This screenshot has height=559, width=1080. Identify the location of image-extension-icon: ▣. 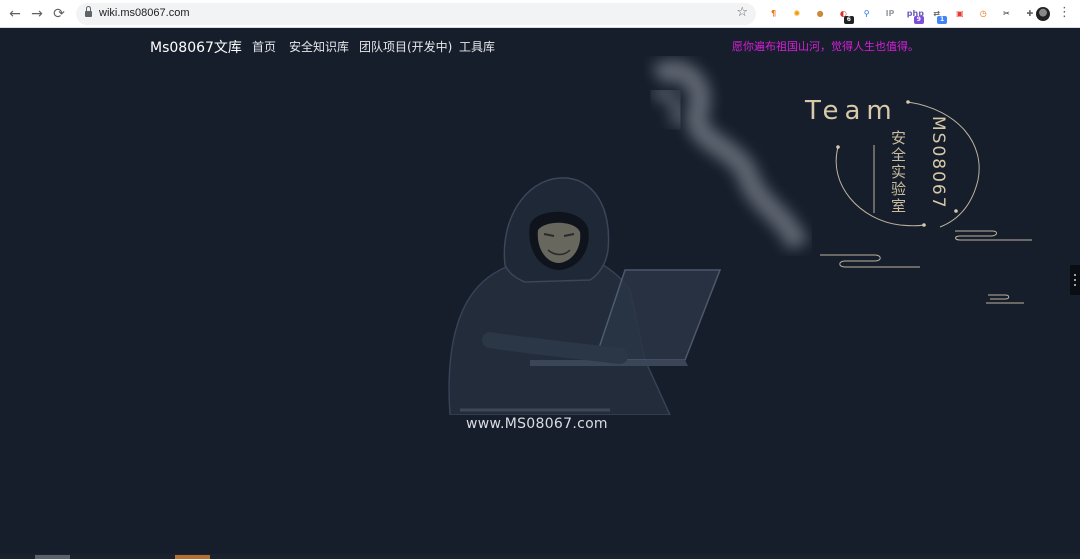
(959, 13).